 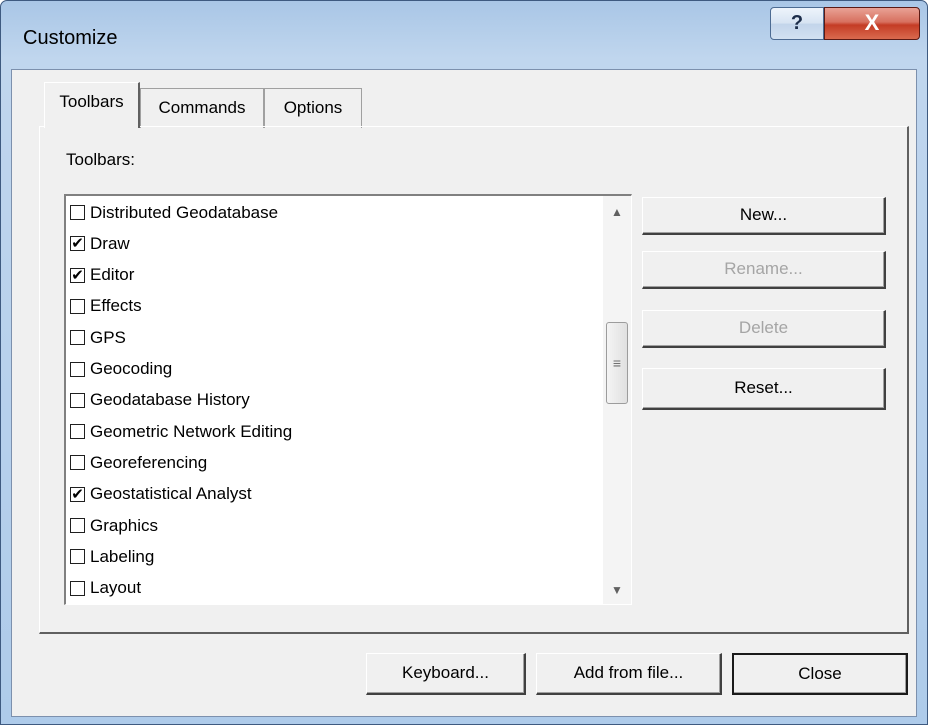 I want to click on list-item: Effects, so click(x=106, y=306).